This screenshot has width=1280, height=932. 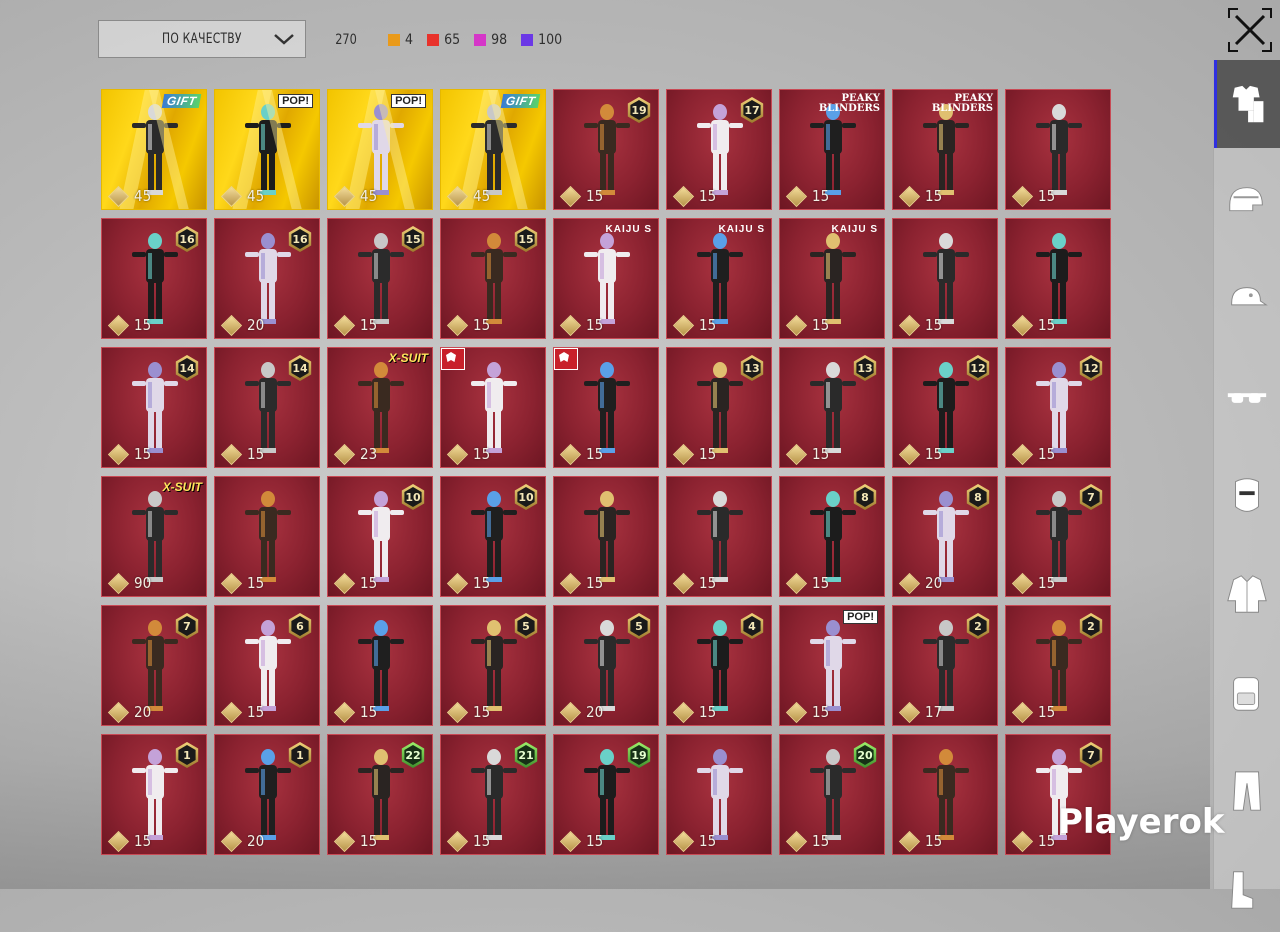 I want to click on sort-dropdown: ПО КАЧЕСТВУ, so click(x=202, y=39).